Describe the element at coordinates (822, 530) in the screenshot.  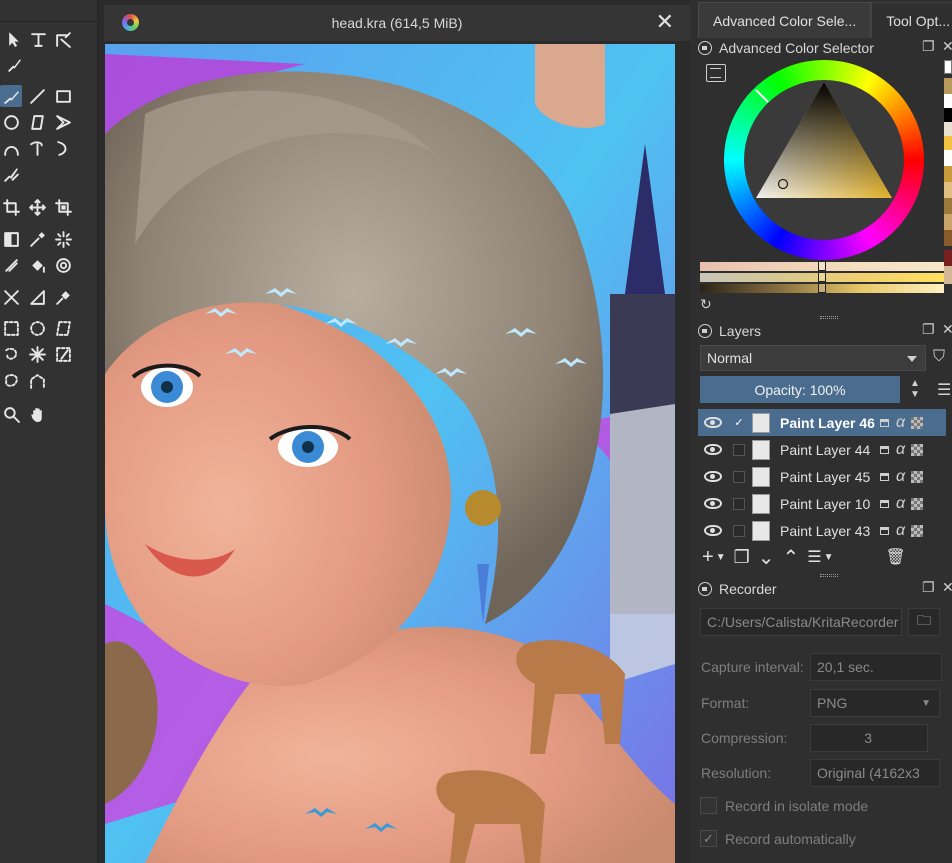
I see `layer-row: Paint Layer 43 α` at that location.